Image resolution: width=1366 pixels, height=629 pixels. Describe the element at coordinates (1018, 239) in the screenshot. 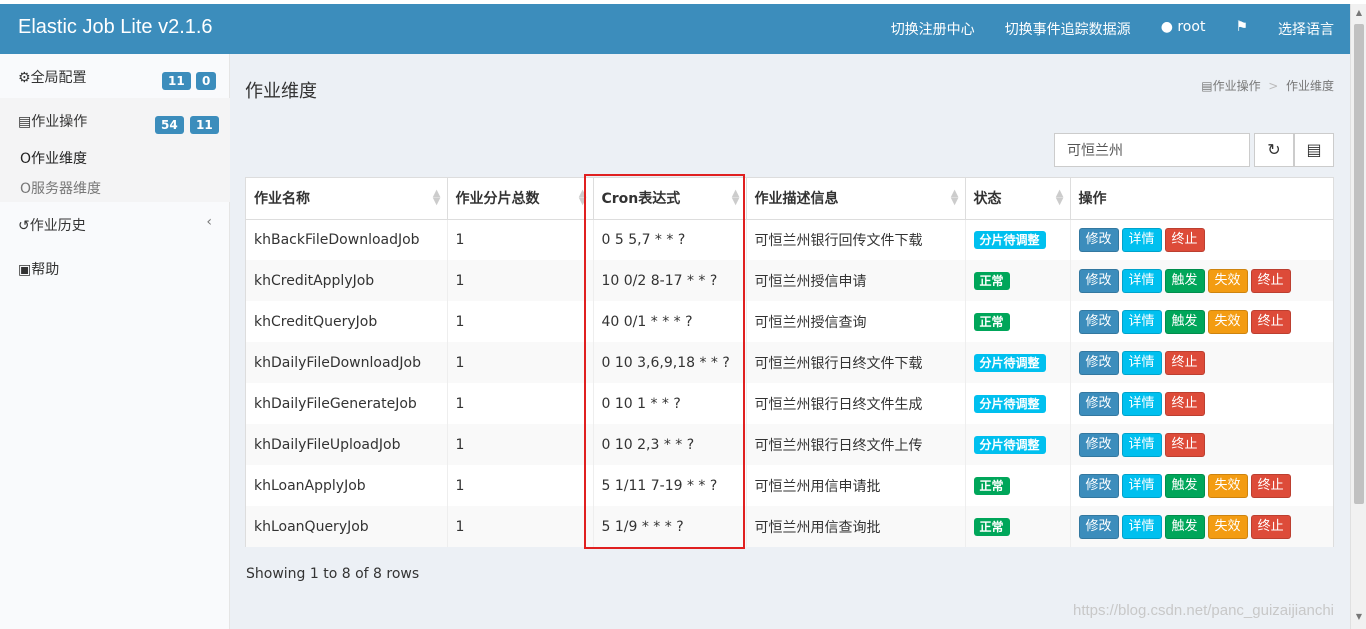

I see `status-cell: 分片待调整` at that location.